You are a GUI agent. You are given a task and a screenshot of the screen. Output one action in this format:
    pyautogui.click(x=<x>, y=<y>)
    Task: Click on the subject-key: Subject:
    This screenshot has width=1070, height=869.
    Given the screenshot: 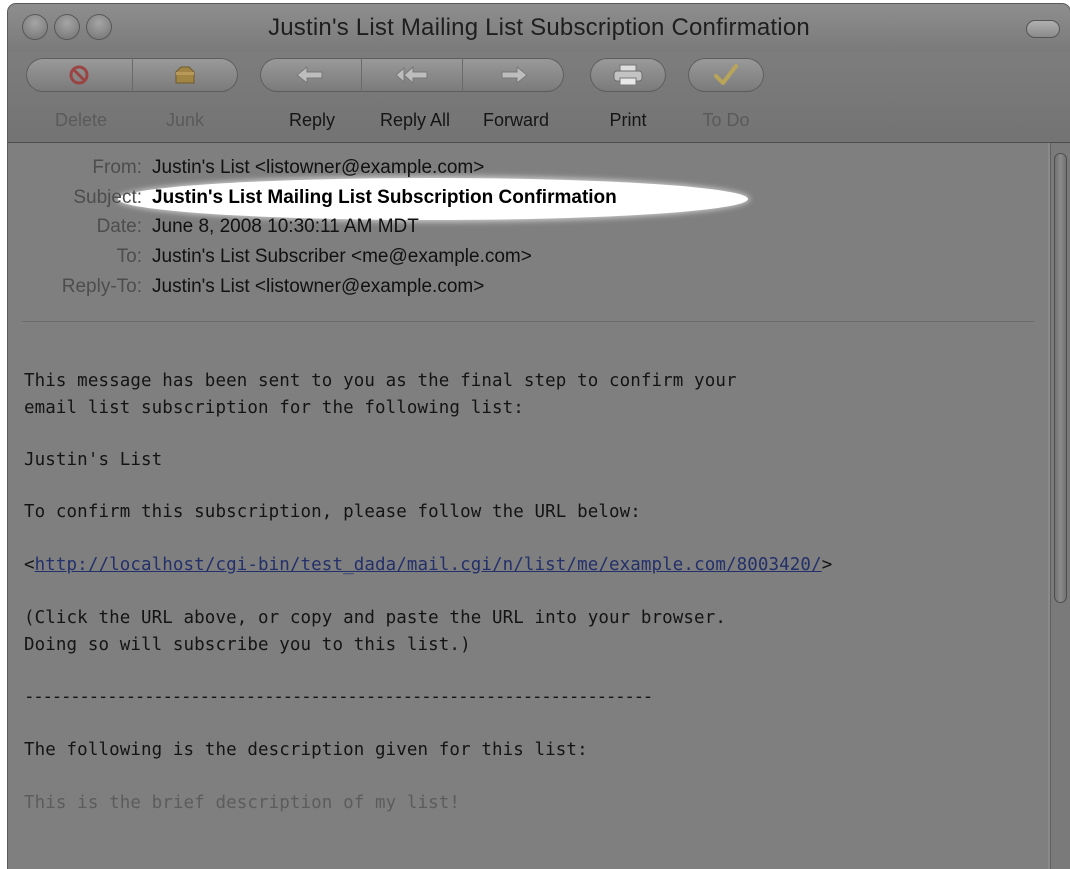 What is the action you would take?
    pyautogui.click(x=107, y=197)
    